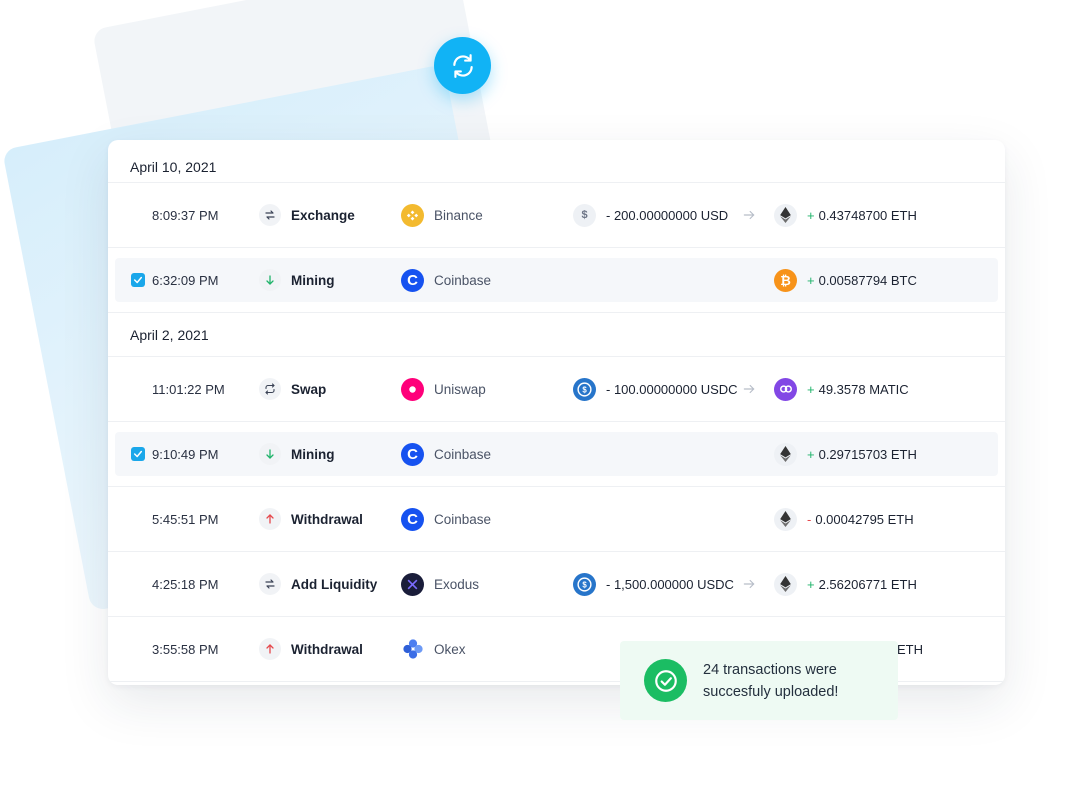 This screenshot has height=793, width=1065. Describe the element at coordinates (556, 335) in the screenshot. I see `date-header: April 2, 2021` at that location.